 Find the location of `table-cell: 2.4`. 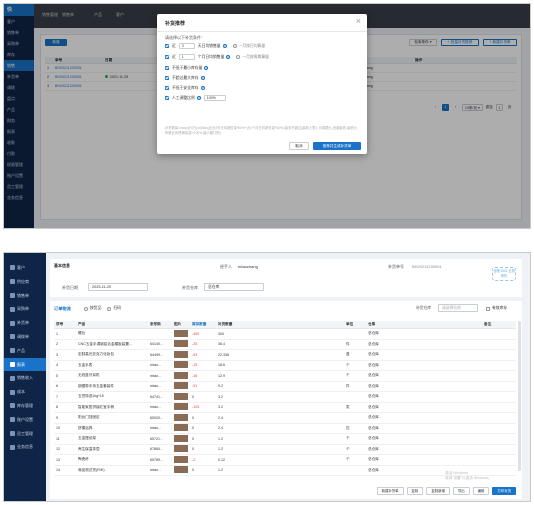

table-cell: 2.4 is located at coordinates (220, 417).